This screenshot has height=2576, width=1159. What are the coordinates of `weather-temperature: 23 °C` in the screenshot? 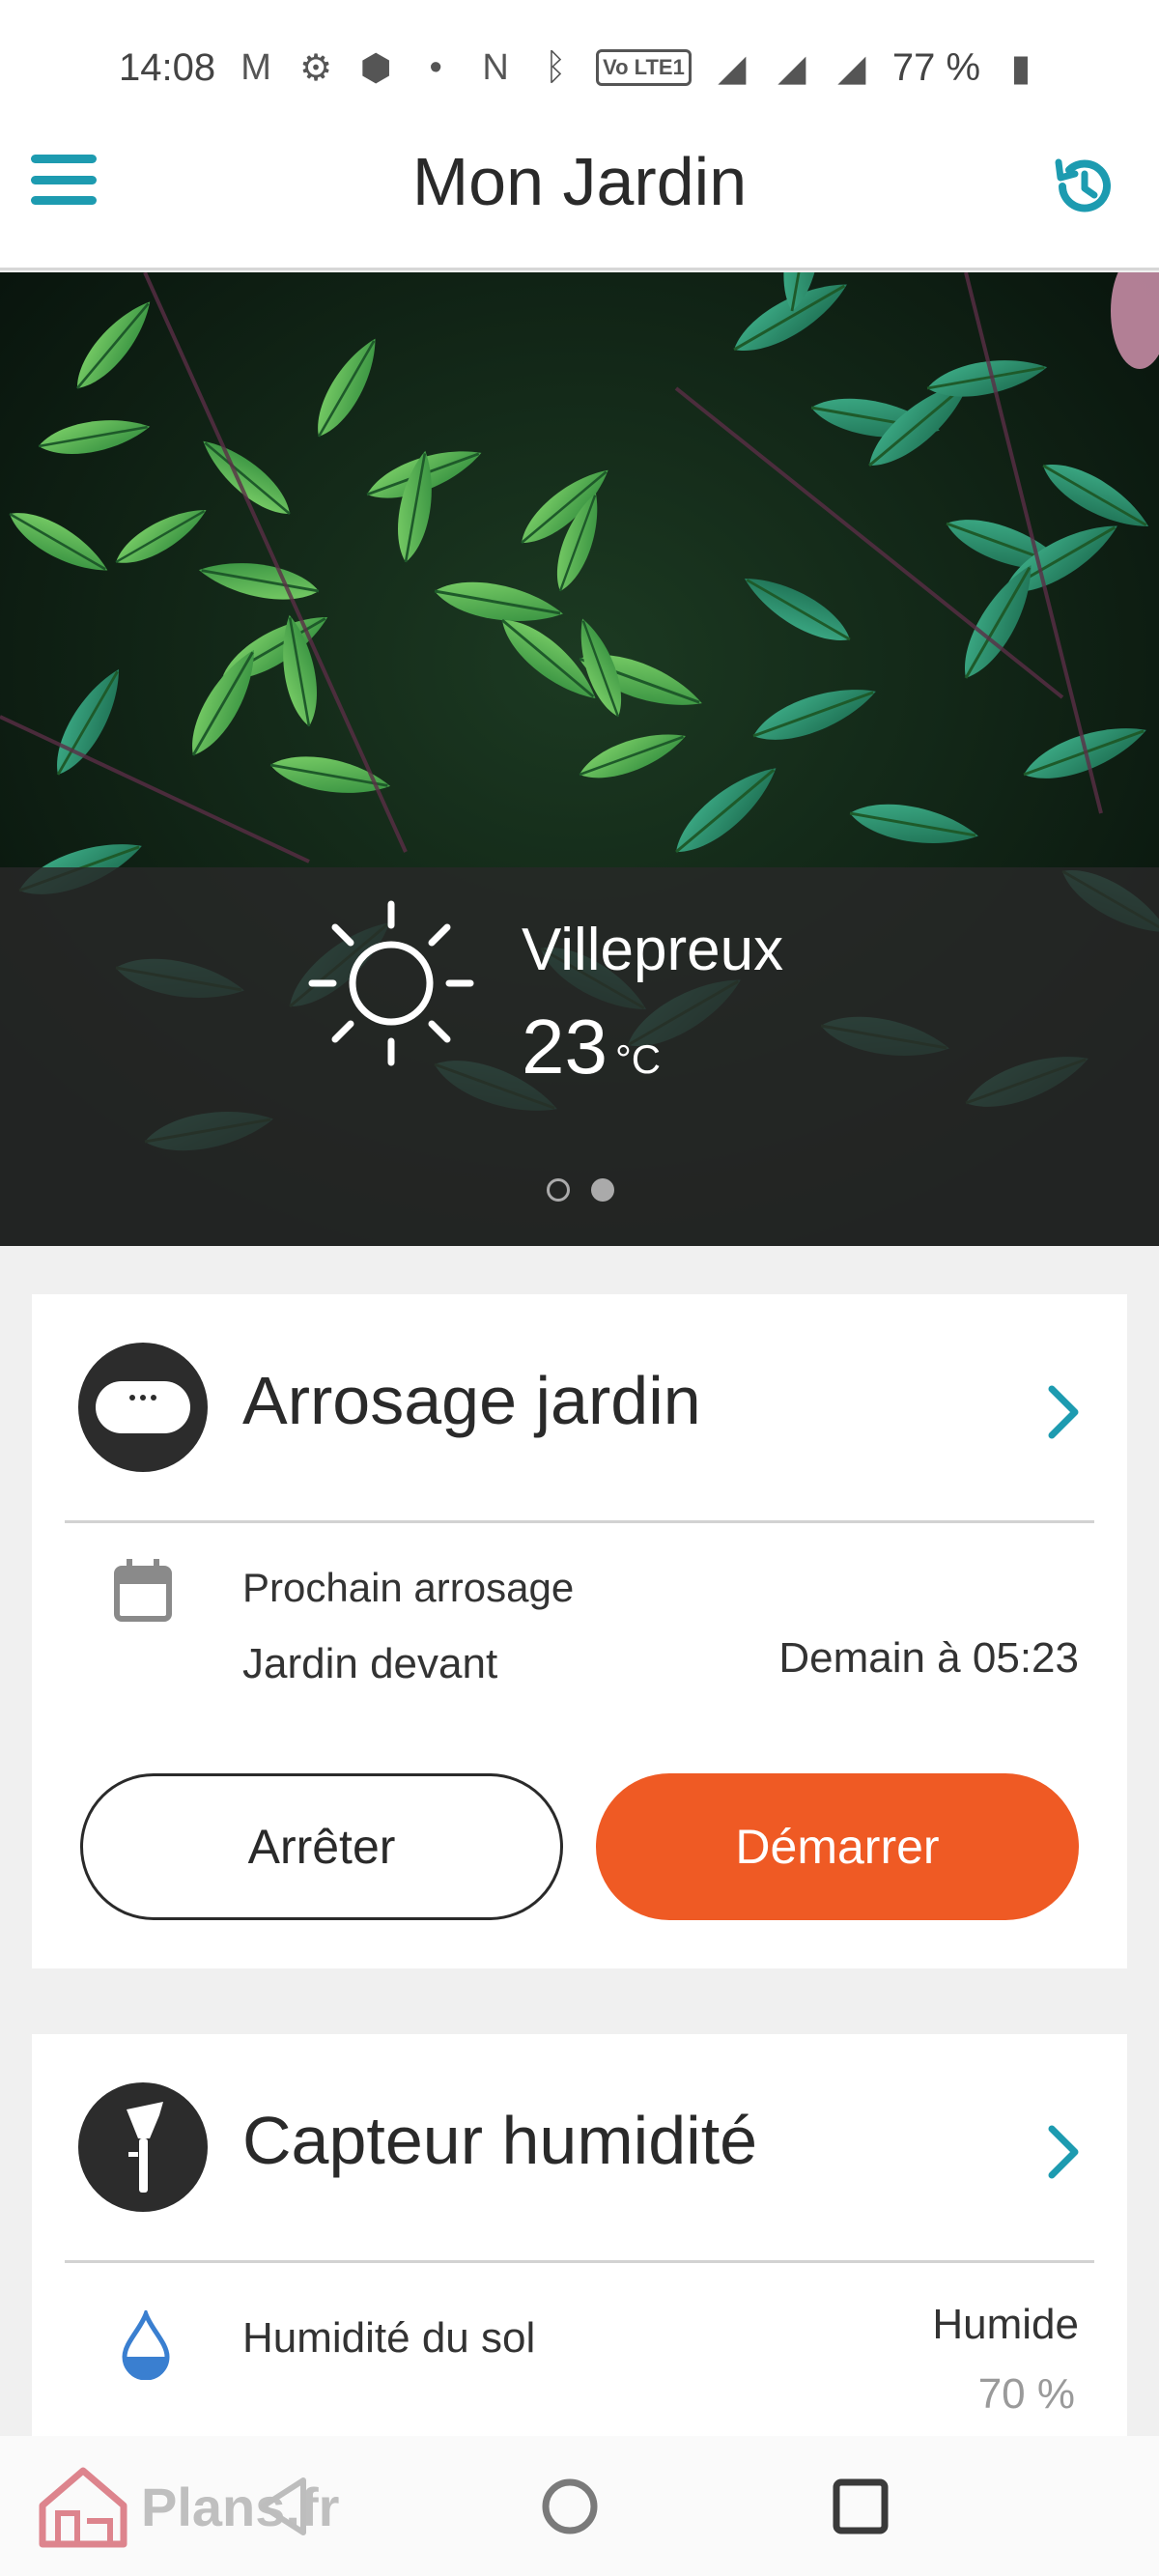 It's located at (591, 1047).